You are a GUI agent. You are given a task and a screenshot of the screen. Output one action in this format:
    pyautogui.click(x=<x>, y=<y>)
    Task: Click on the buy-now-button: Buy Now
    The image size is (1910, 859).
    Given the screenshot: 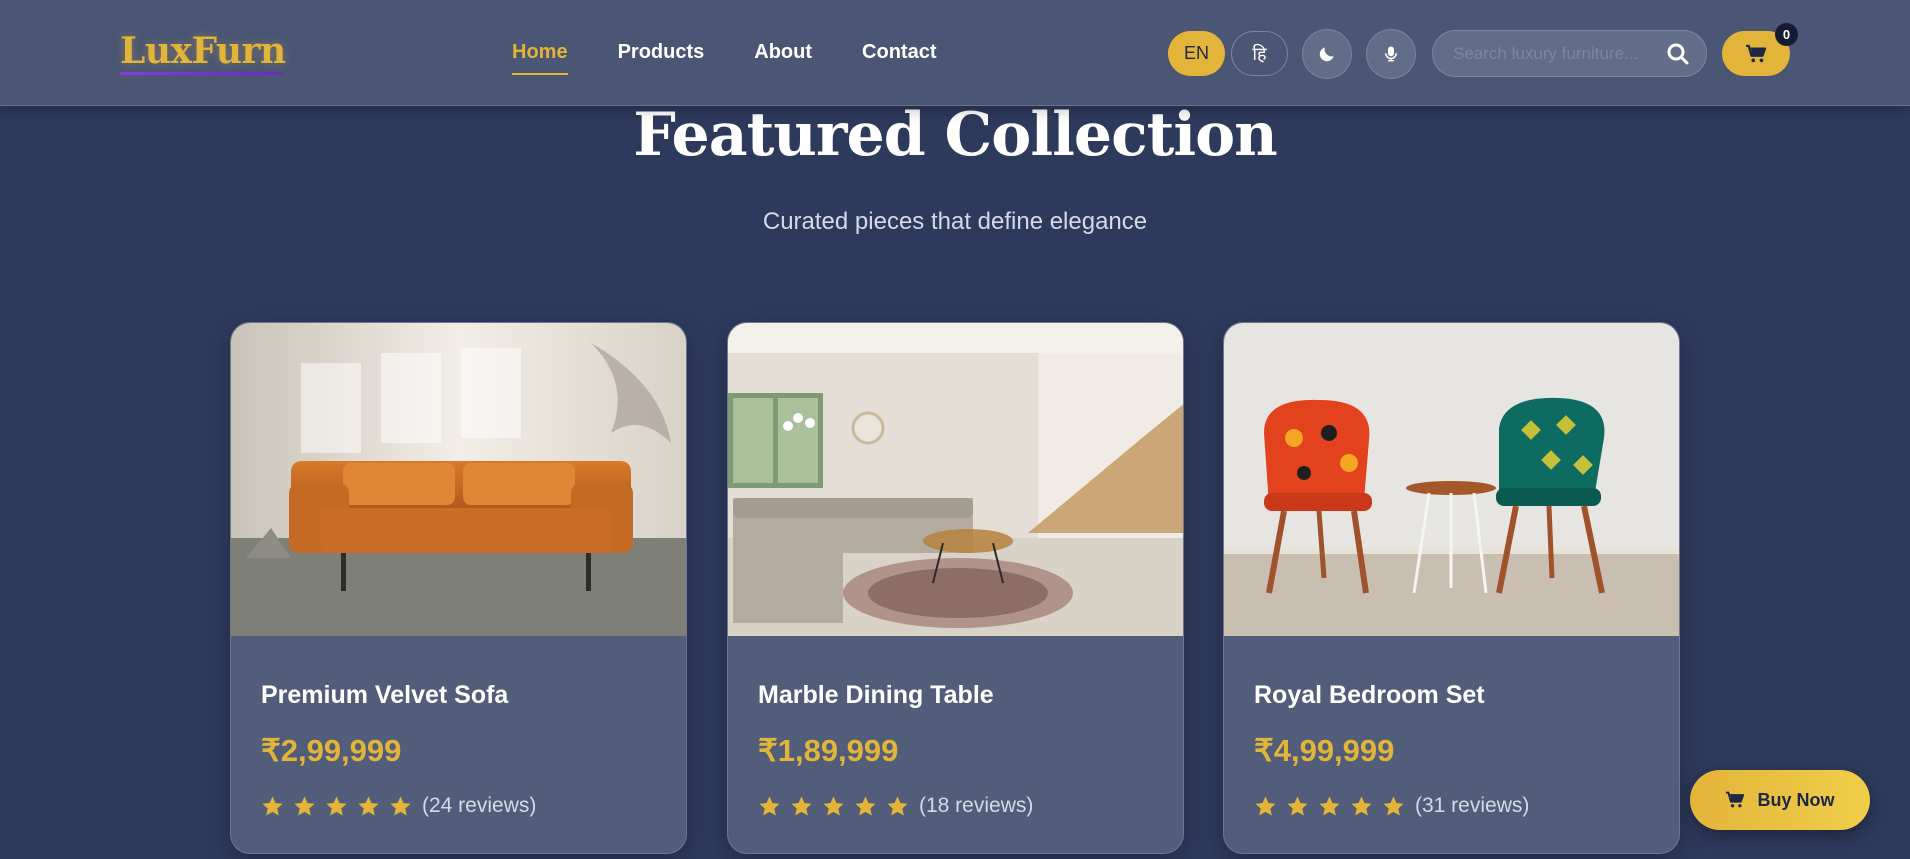 What is the action you would take?
    pyautogui.click(x=1780, y=800)
    